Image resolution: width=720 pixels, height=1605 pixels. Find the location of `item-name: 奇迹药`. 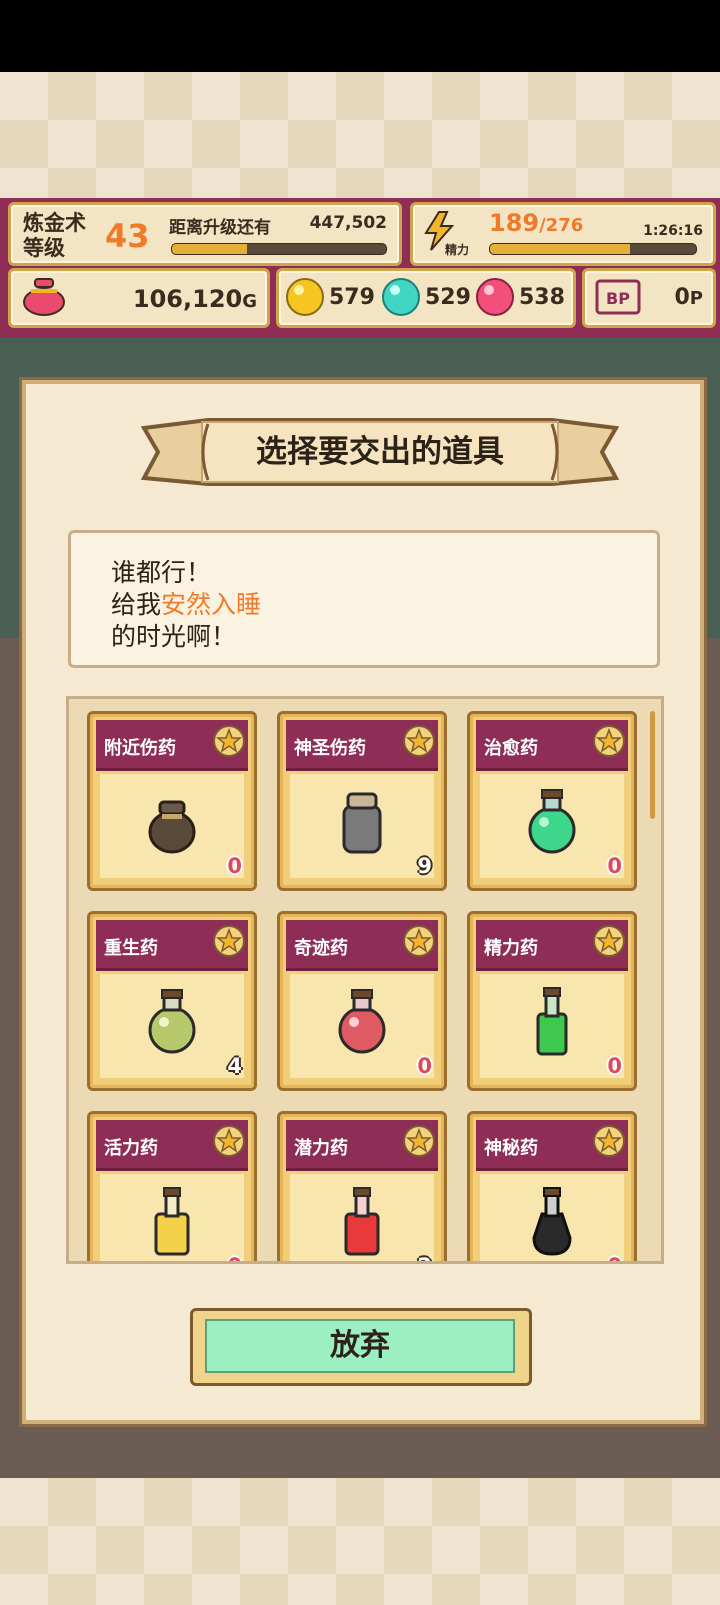

item-name: 奇迹药 is located at coordinates (321, 948).